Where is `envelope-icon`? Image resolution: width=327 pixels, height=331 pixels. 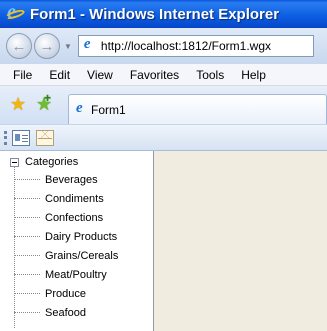 envelope-icon is located at coordinates (45, 137).